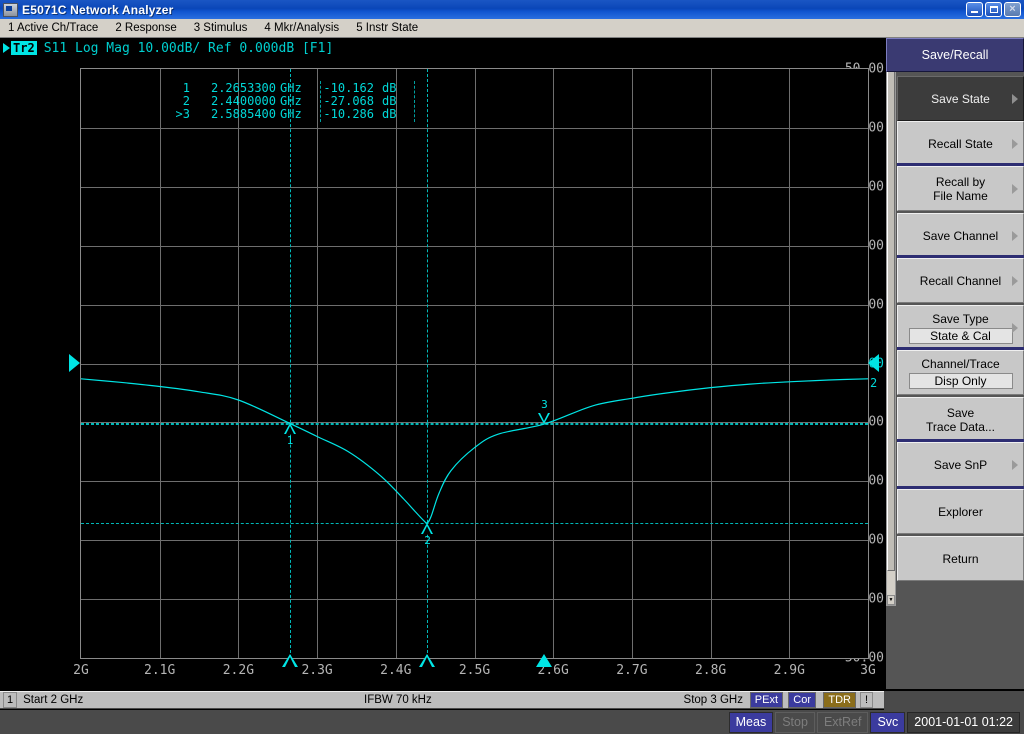 This screenshot has height=734, width=1024. I want to click on menu-item-response: 2 Response, so click(146, 28).